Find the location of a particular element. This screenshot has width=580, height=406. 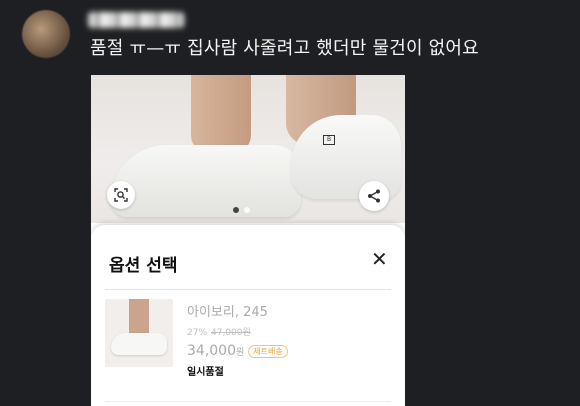

shoe-left is located at coordinates (206, 181).